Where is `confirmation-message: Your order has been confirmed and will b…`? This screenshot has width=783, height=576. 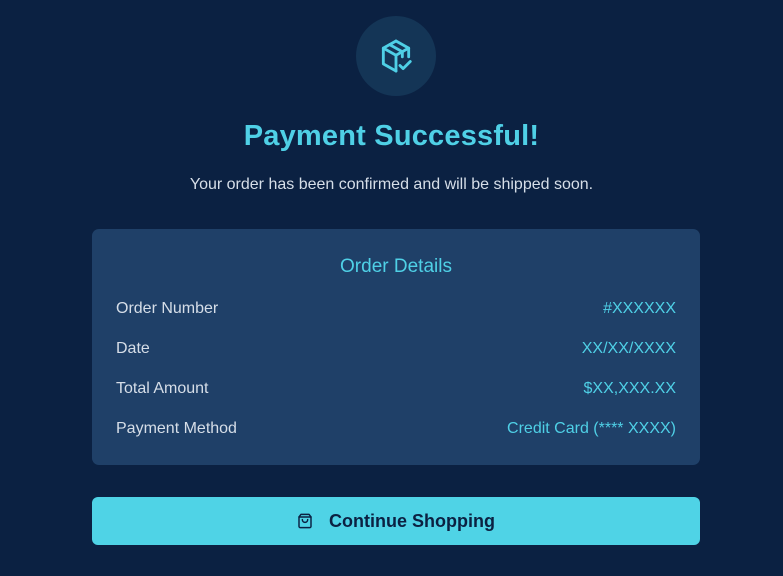
confirmation-message: Your order has been confirmed and will b… is located at coordinates (391, 184).